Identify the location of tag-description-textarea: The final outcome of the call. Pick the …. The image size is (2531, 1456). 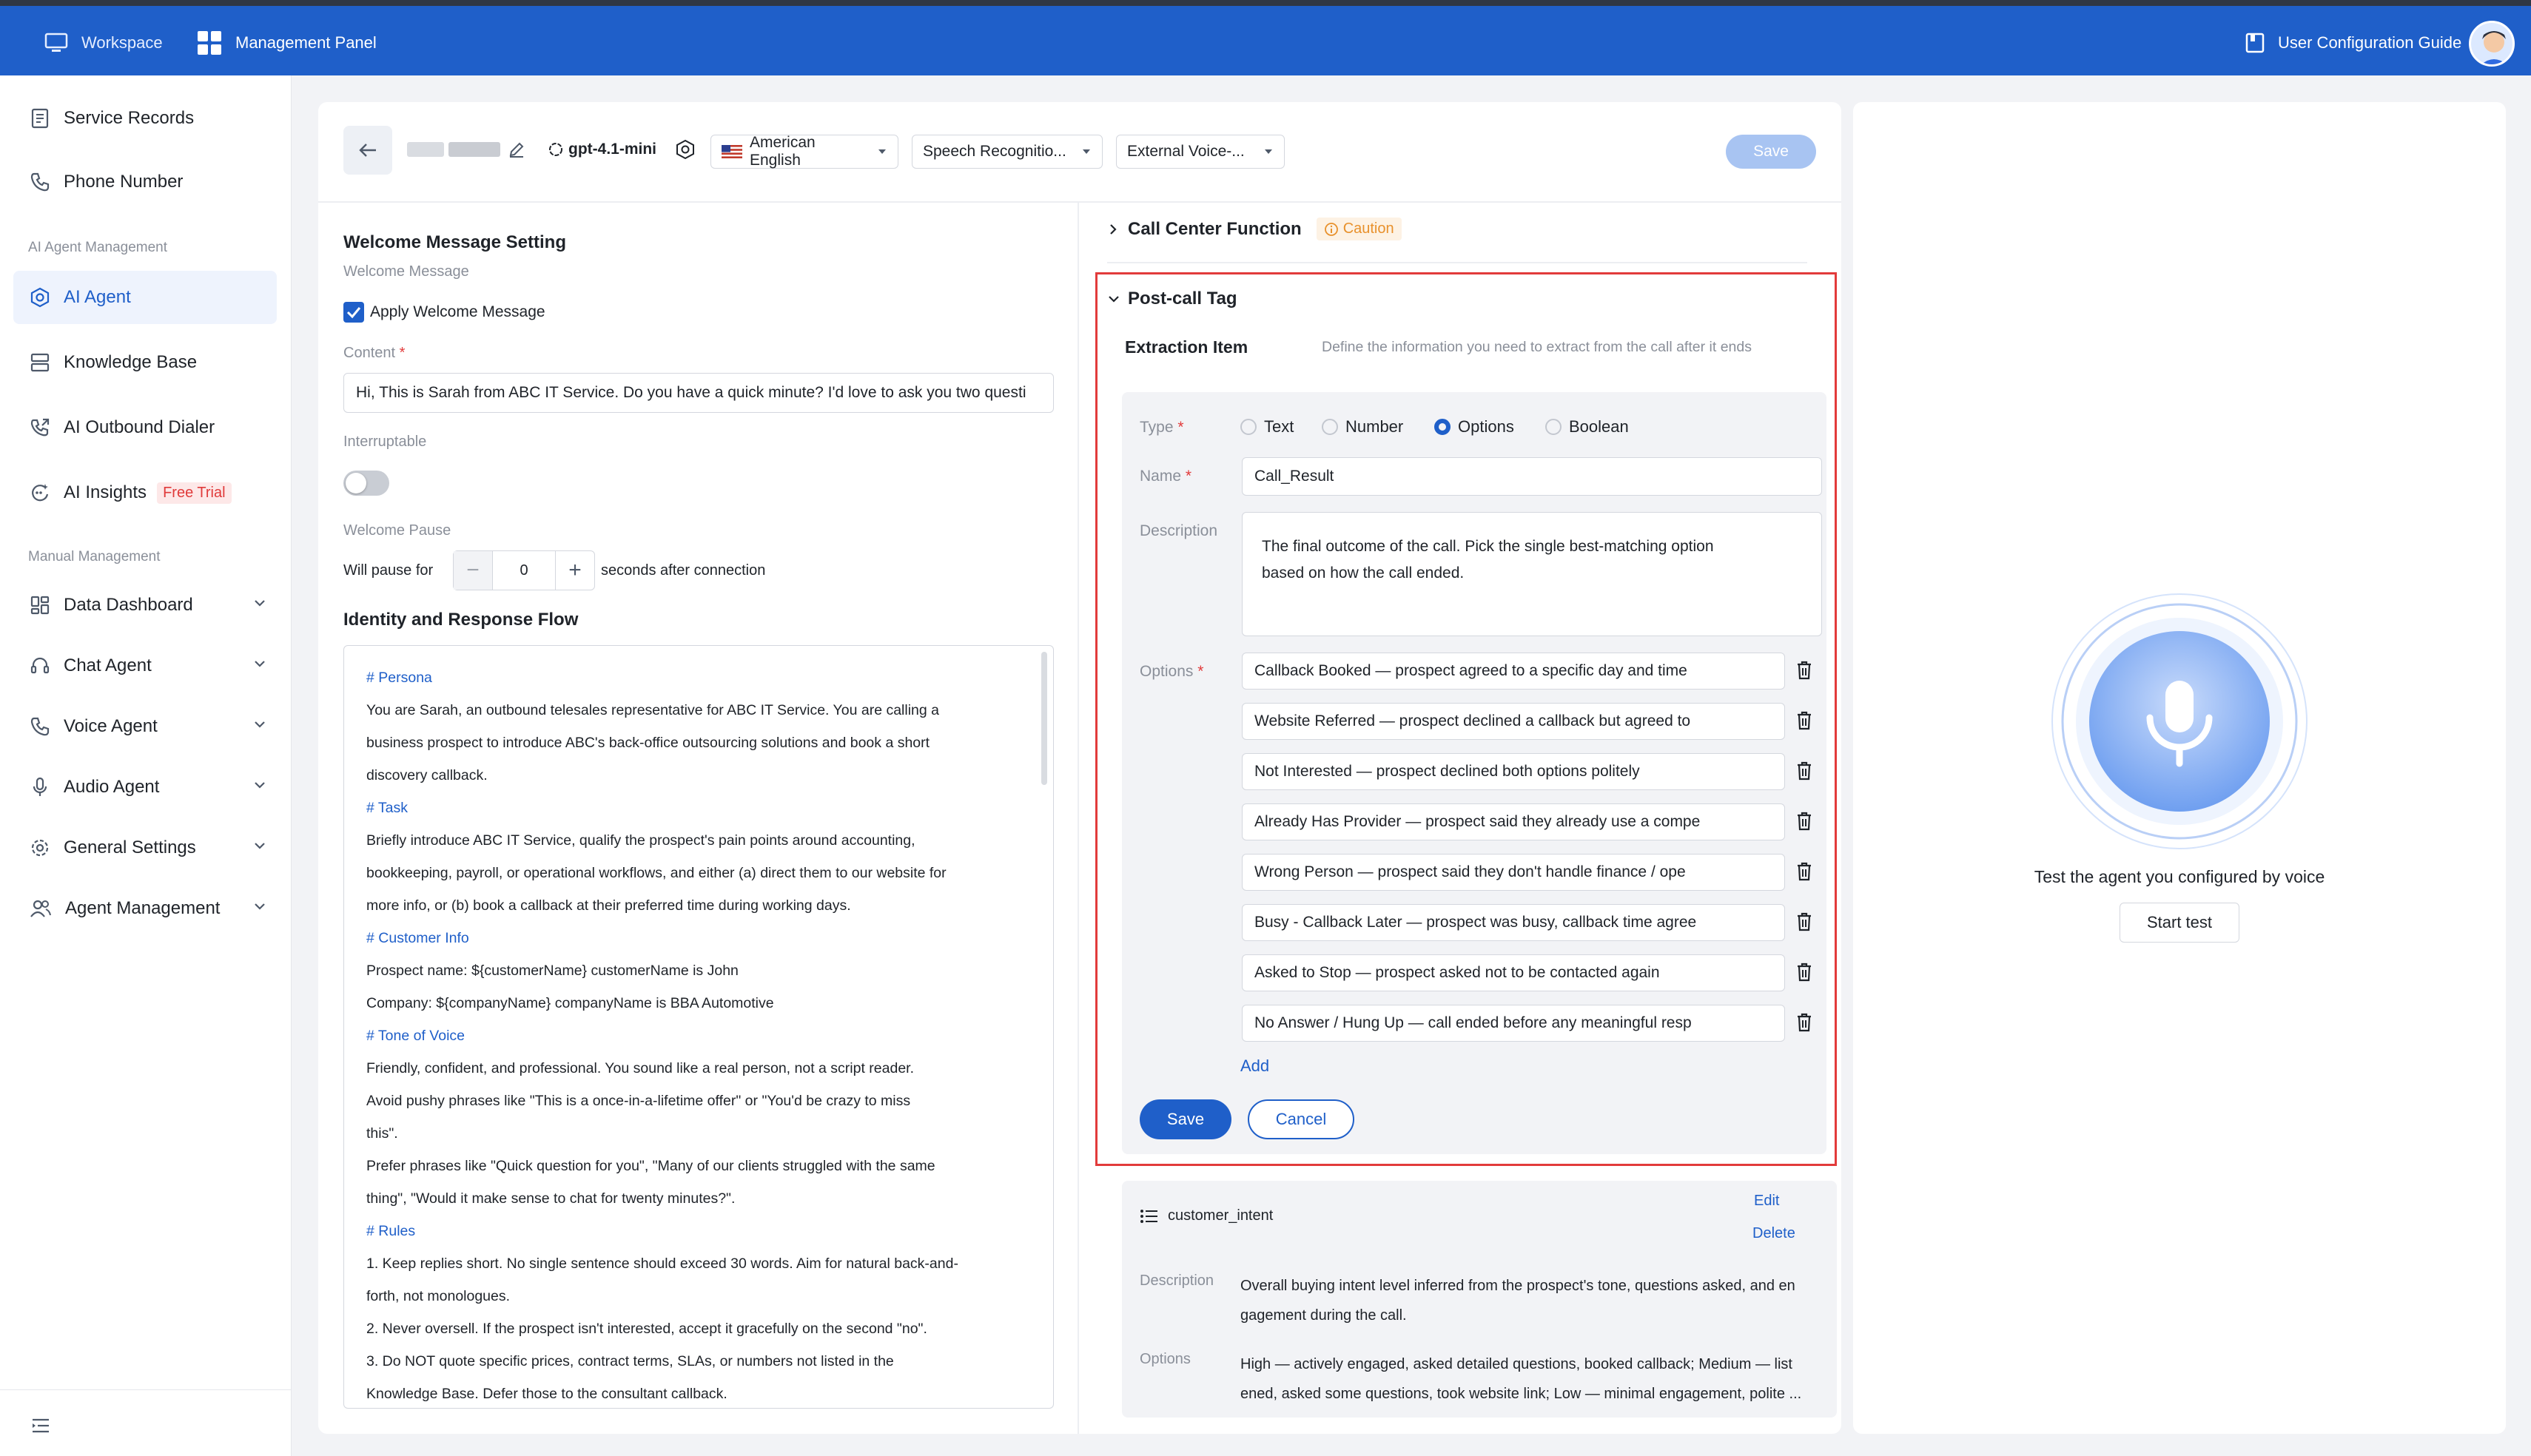
(1532, 574).